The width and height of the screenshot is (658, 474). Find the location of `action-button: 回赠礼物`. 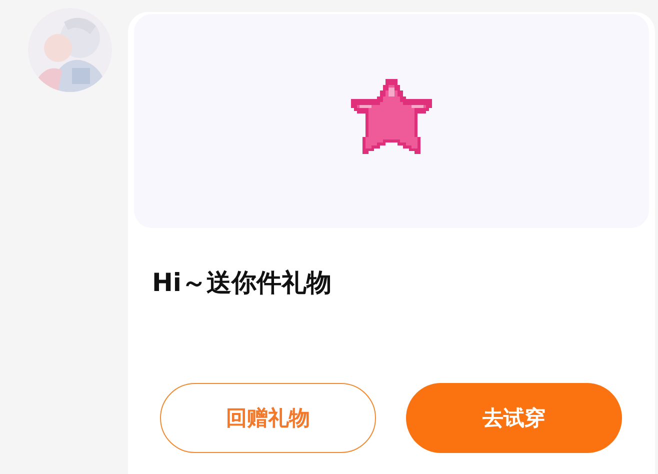

action-button: 回赠礼物 is located at coordinates (268, 418).